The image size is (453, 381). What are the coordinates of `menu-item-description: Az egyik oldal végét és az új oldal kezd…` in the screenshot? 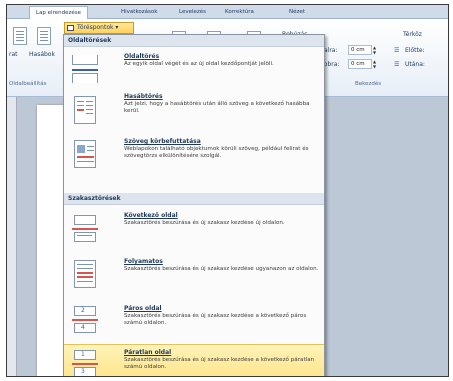 It's located at (199, 64).